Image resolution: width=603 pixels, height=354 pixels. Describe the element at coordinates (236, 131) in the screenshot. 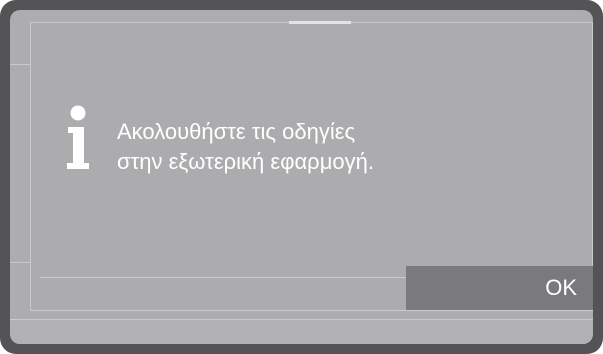

I see `message-line-1: Ακολουθήστε τις οδηγίες` at that location.